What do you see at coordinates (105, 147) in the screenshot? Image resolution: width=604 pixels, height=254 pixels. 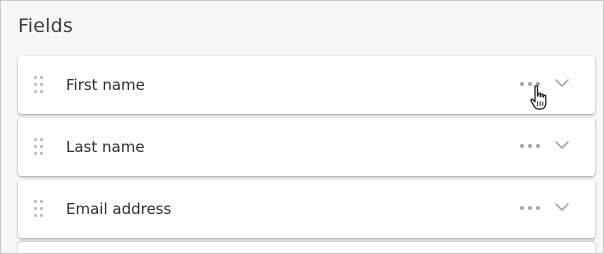 I see `field-label: Last name` at bounding box center [105, 147].